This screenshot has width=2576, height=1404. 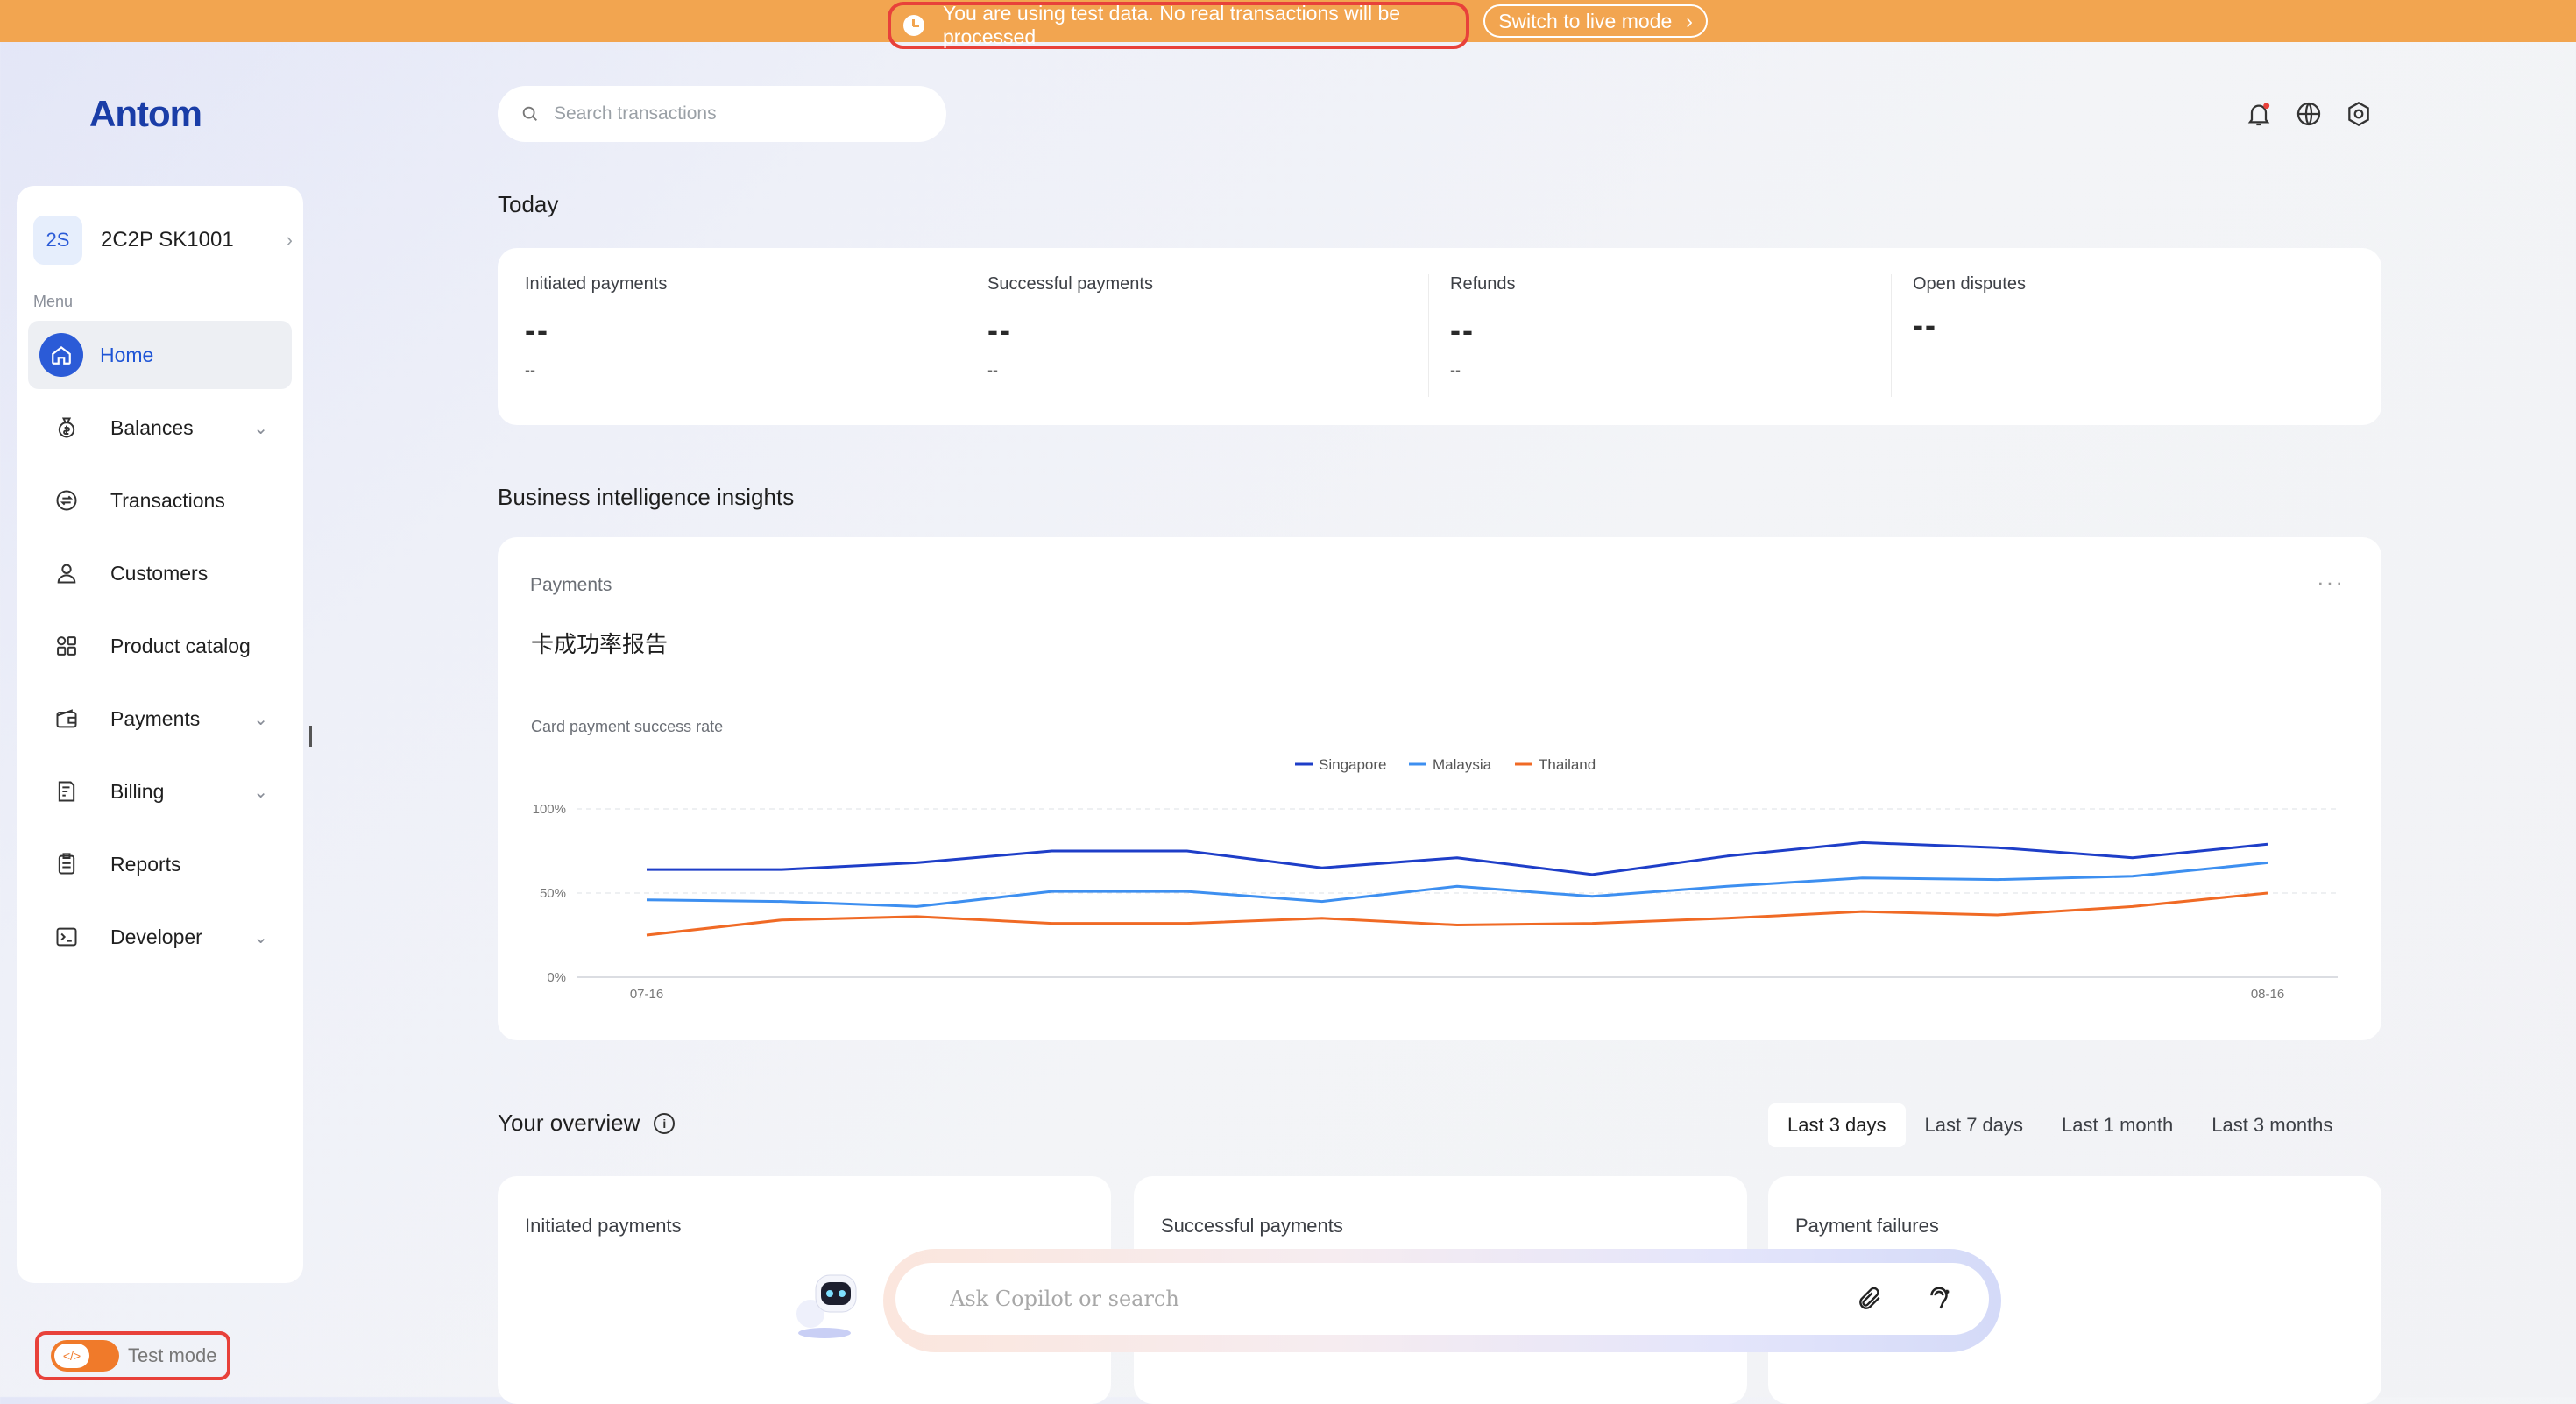 What do you see at coordinates (556, 977) in the screenshot?
I see `y-tick-label: 0%` at bounding box center [556, 977].